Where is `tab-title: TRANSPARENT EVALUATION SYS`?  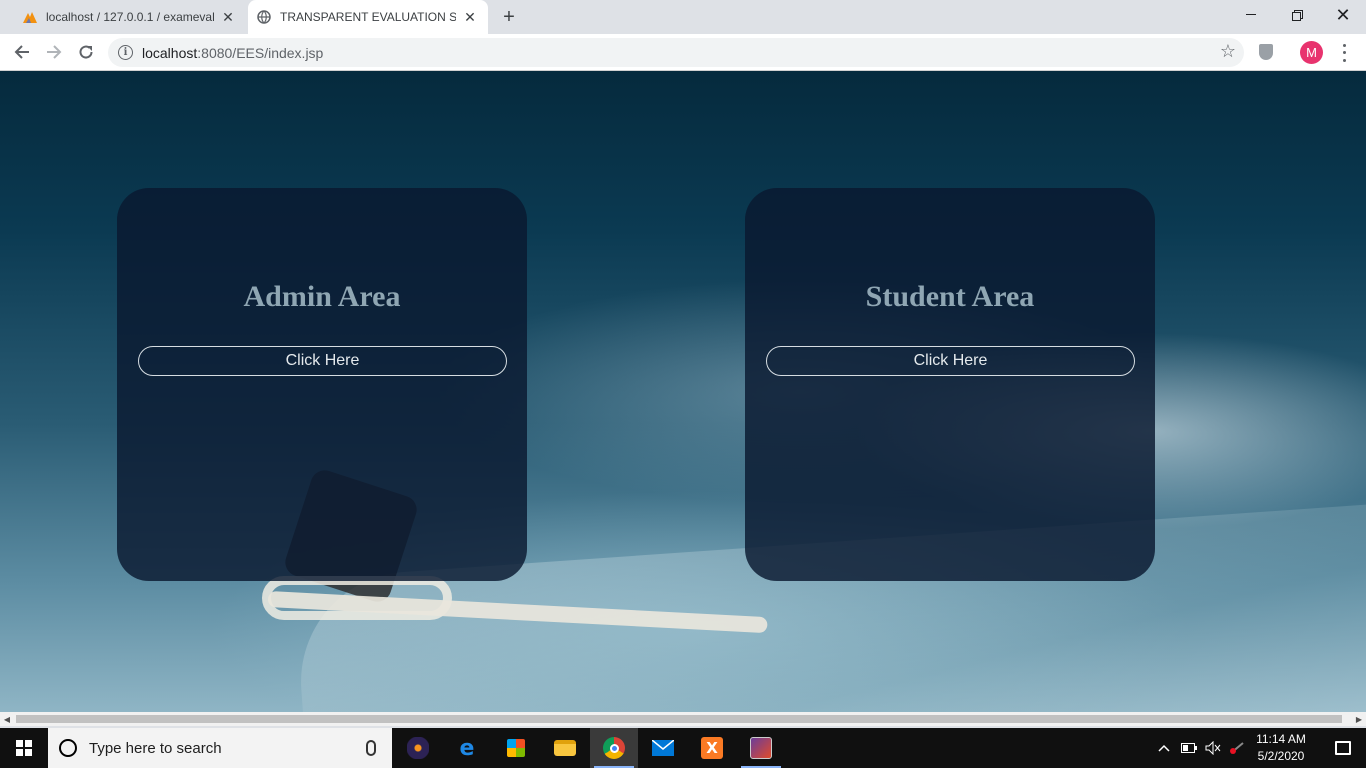 tab-title: TRANSPARENT EVALUATION SYS is located at coordinates (368, 17).